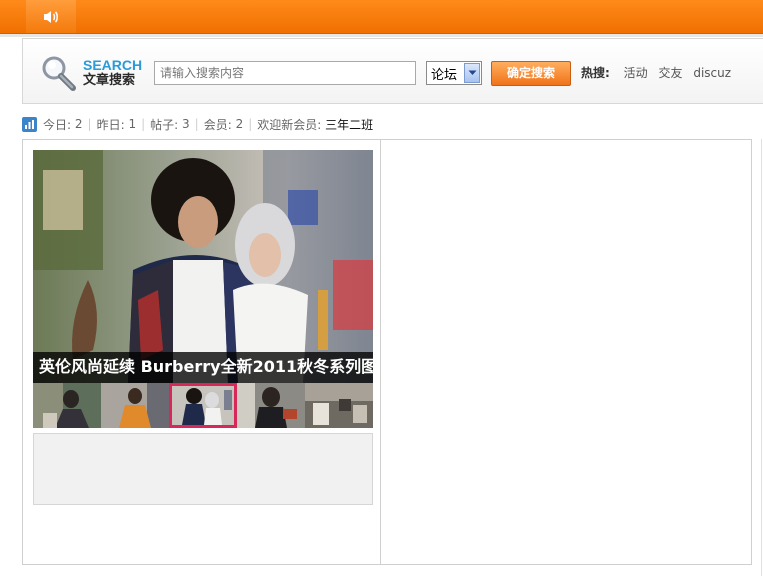 Image resolution: width=763 pixels, height=576 pixels. I want to click on search-brand-cn: 文章搜索, so click(109, 80).